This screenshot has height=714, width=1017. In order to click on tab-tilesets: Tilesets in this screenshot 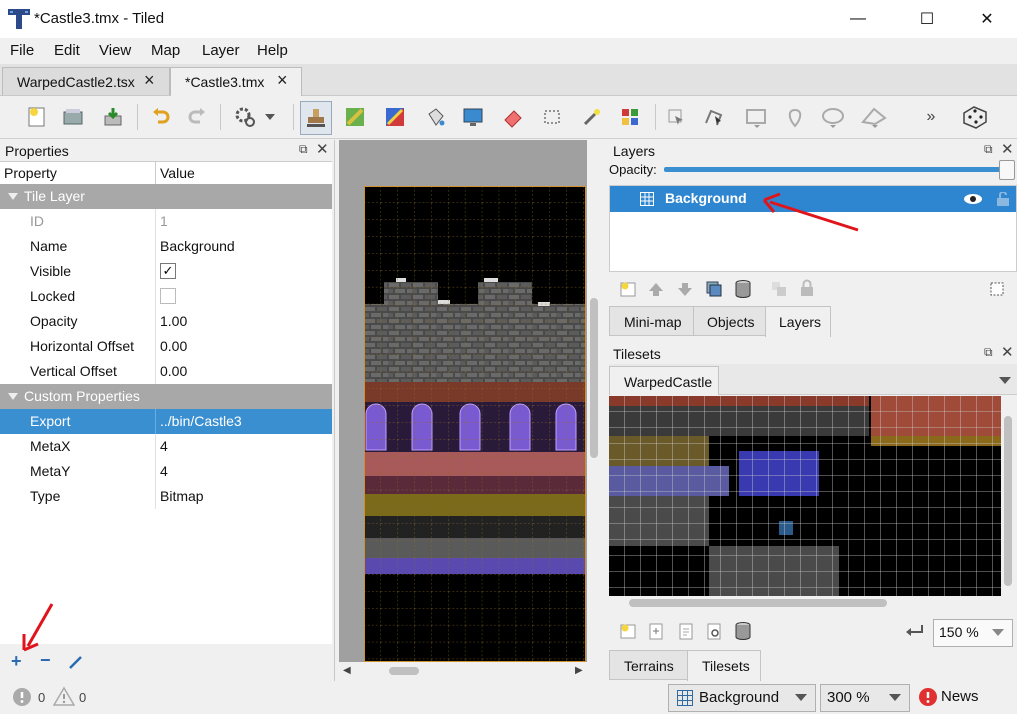, I will do `click(724, 665)`.